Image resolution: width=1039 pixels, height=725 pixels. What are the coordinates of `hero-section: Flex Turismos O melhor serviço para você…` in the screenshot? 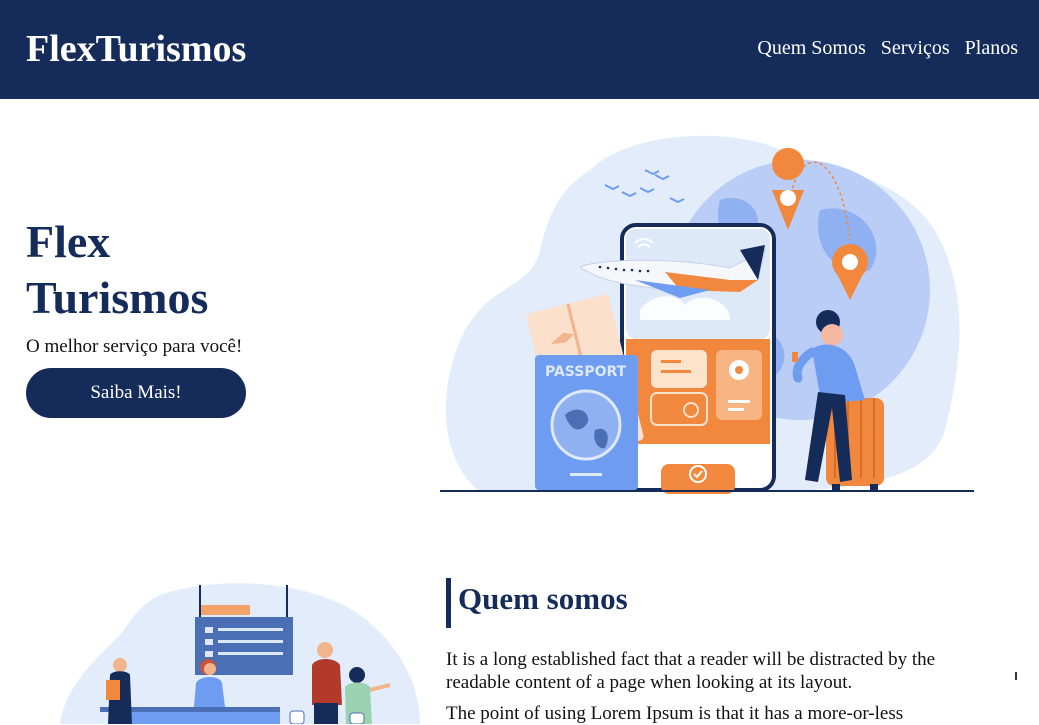 It's located at (206, 316).